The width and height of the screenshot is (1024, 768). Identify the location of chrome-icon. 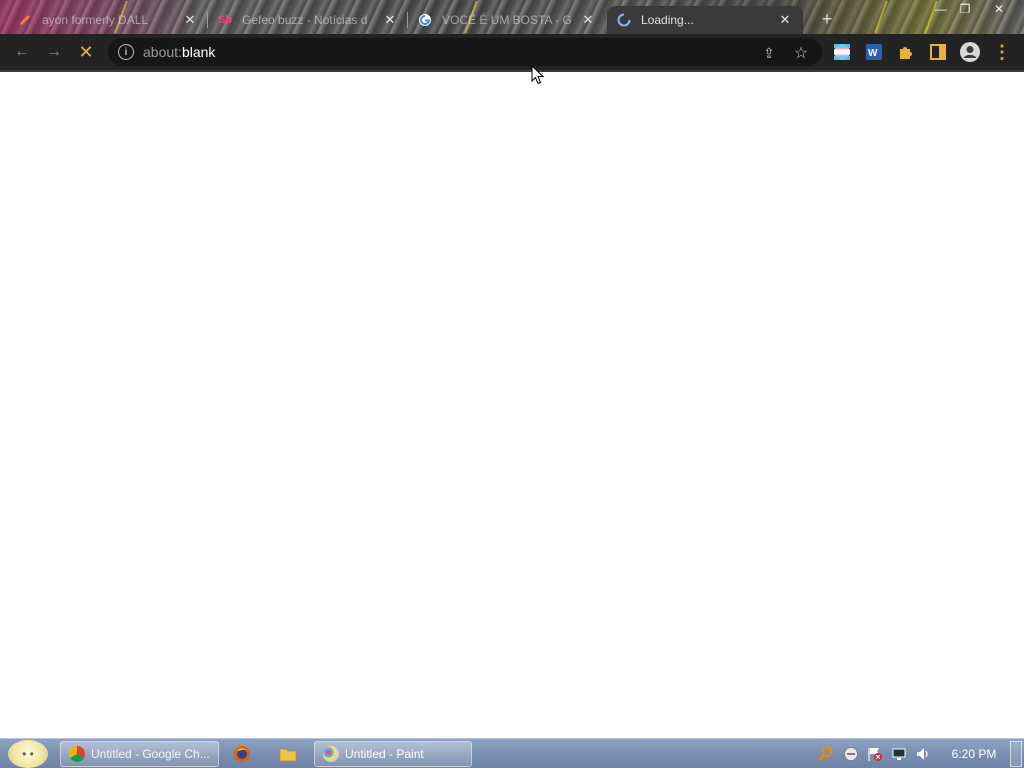
(77, 754).